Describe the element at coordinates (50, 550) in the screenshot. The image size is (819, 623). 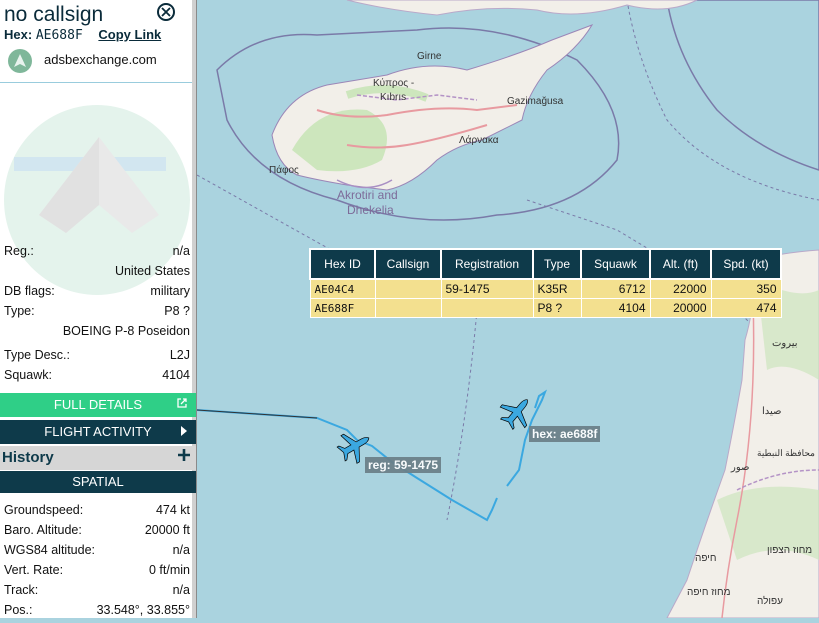
I see `wgs84-altitude-label: WGS84 altitude:` at that location.